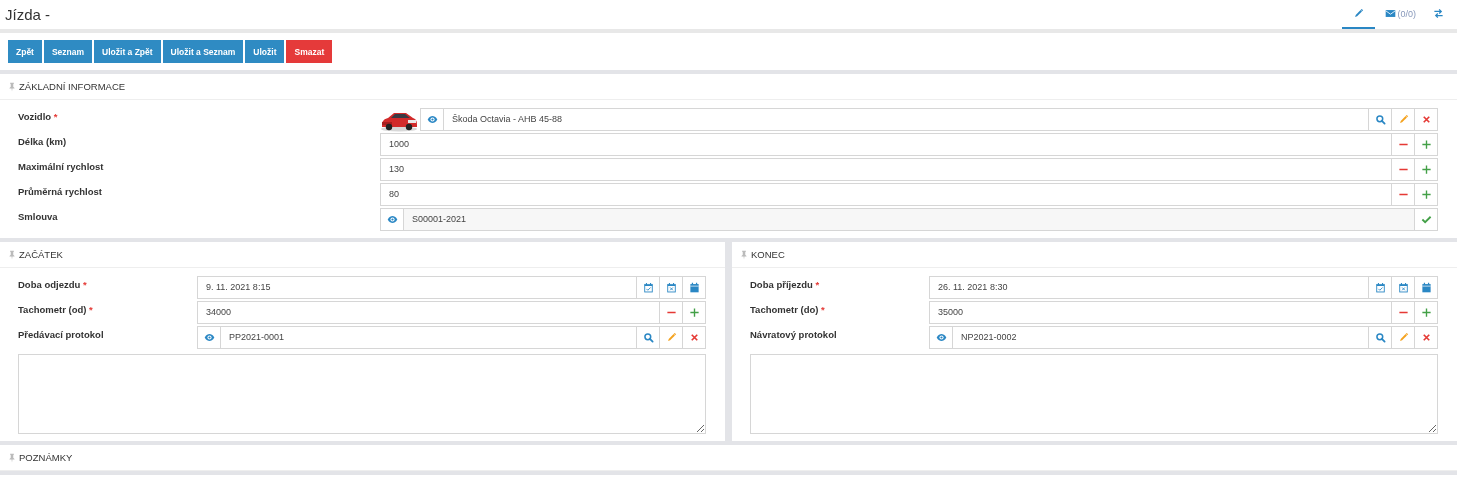 The height and width of the screenshot is (489, 1457). Describe the element at coordinates (909, 169) in the screenshot. I see `input-field: 130` at that location.